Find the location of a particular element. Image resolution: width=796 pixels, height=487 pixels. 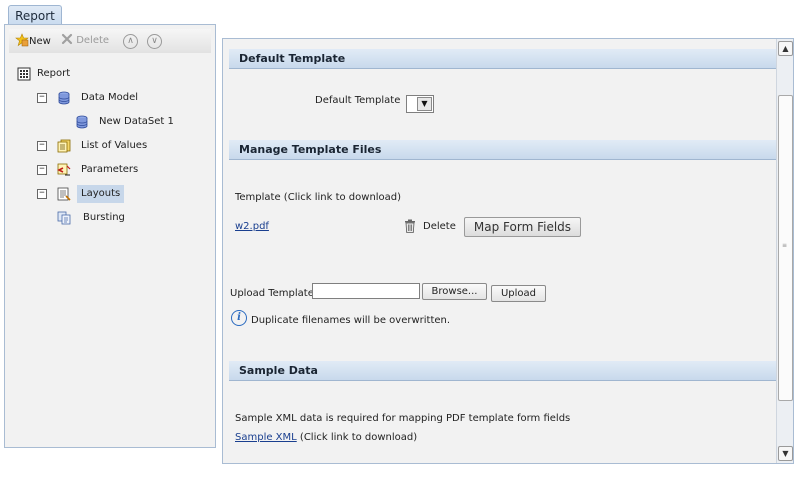

tree-item-new-dataset: New DataSet 1 is located at coordinates (140, 122).